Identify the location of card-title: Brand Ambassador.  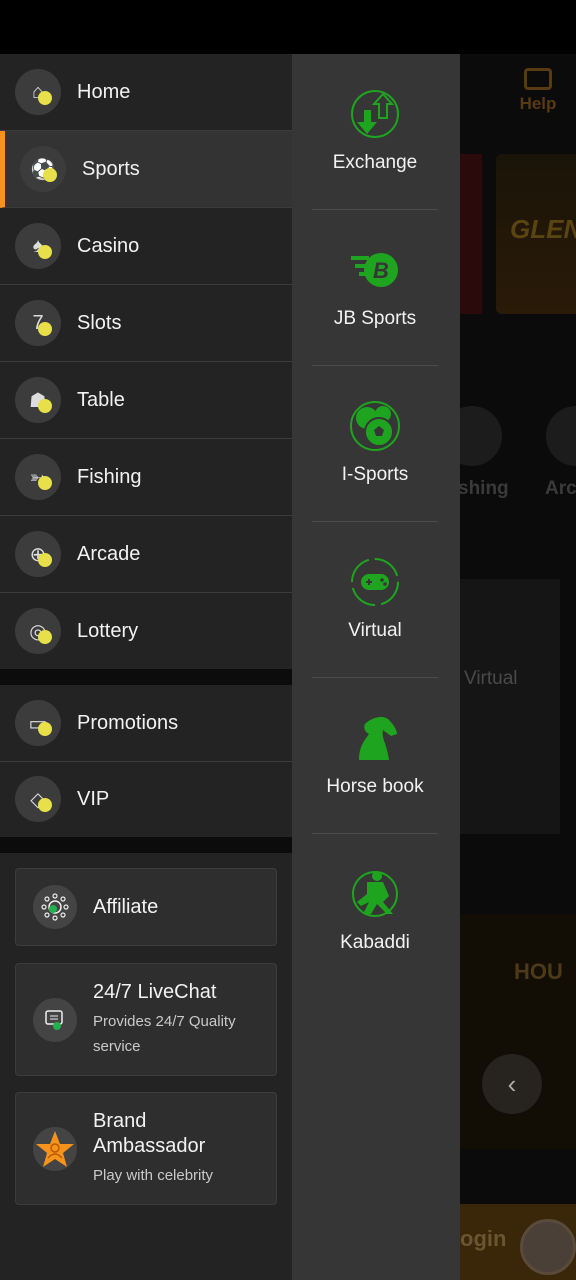
(149, 1133).